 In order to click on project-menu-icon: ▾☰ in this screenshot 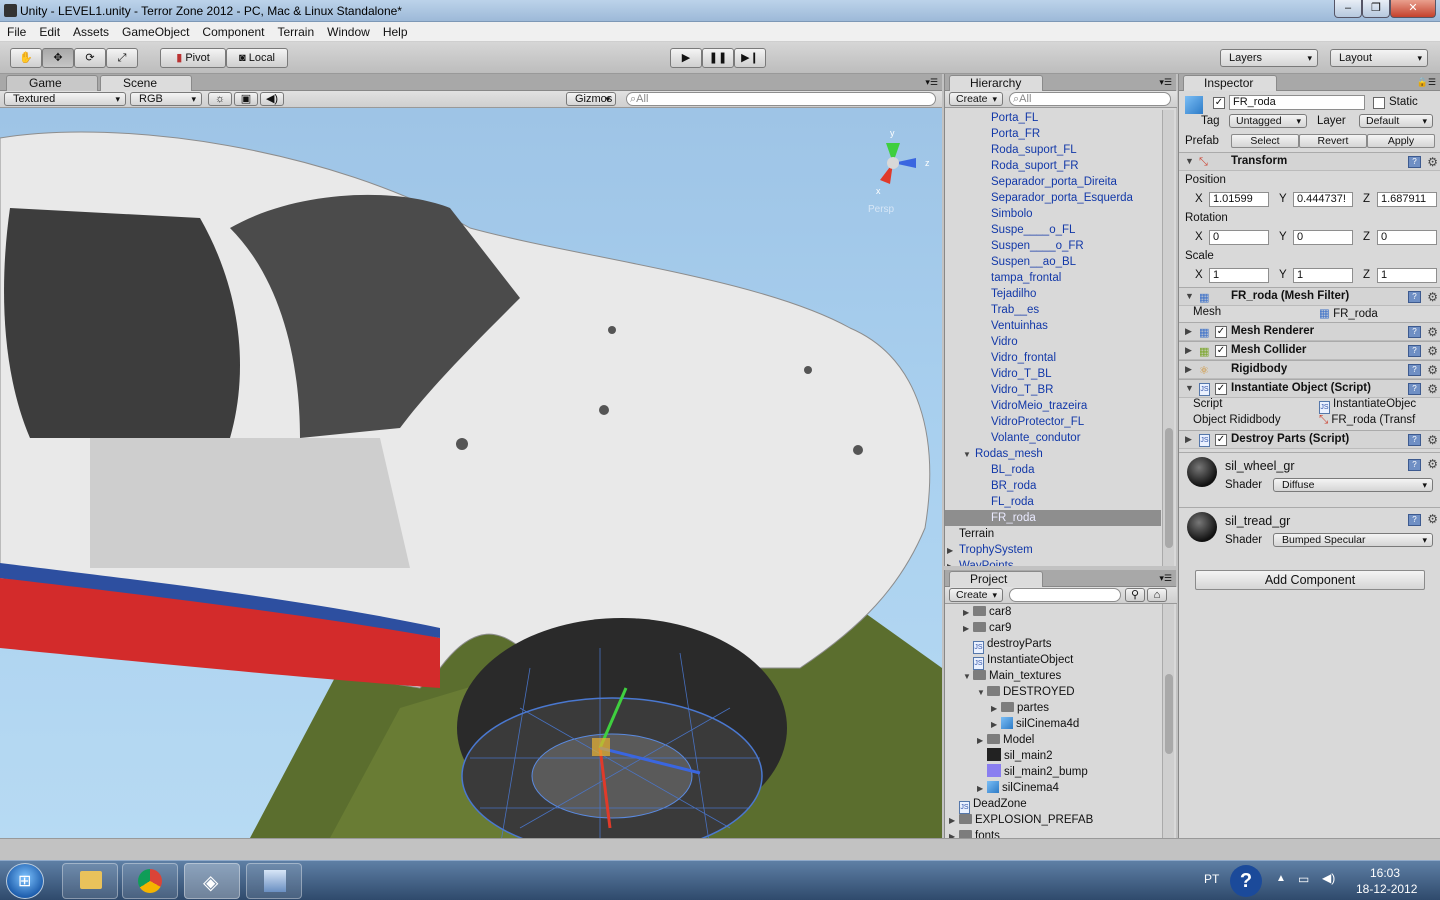, I will do `click(1165, 578)`.